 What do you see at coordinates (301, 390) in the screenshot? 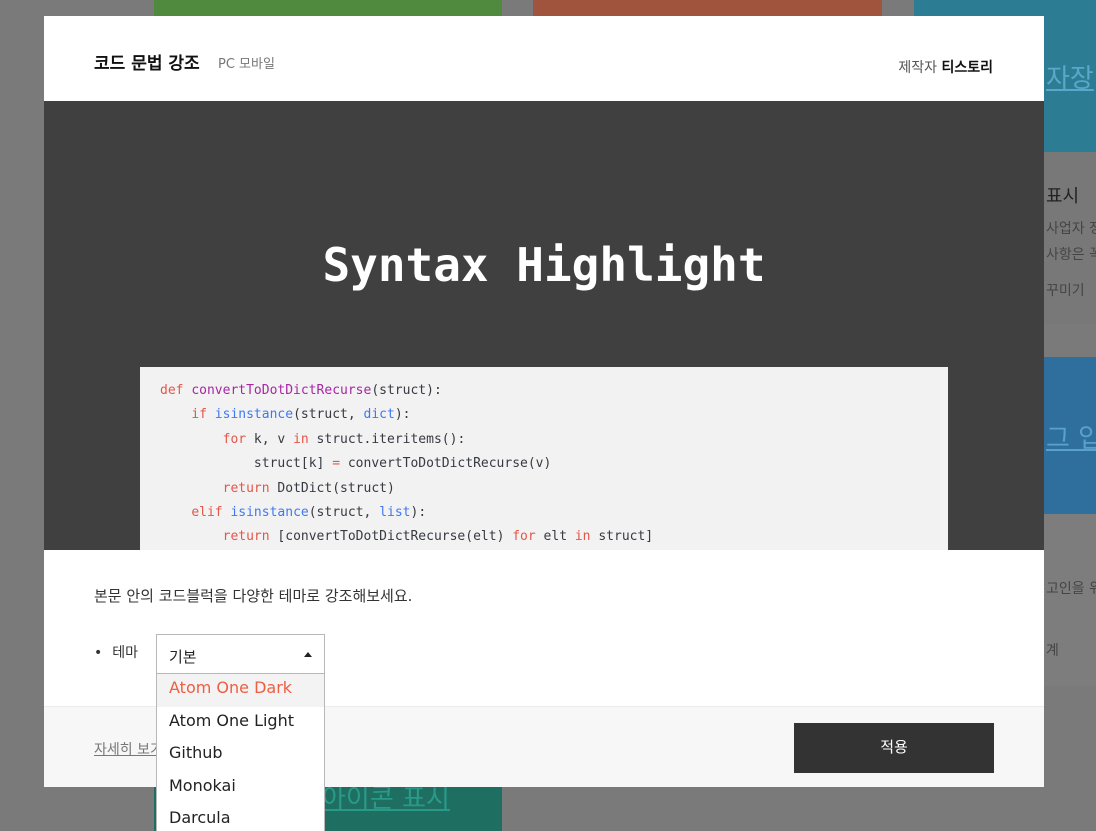
I see `code-line: def convertToDotDictRecurse(struct):` at bounding box center [301, 390].